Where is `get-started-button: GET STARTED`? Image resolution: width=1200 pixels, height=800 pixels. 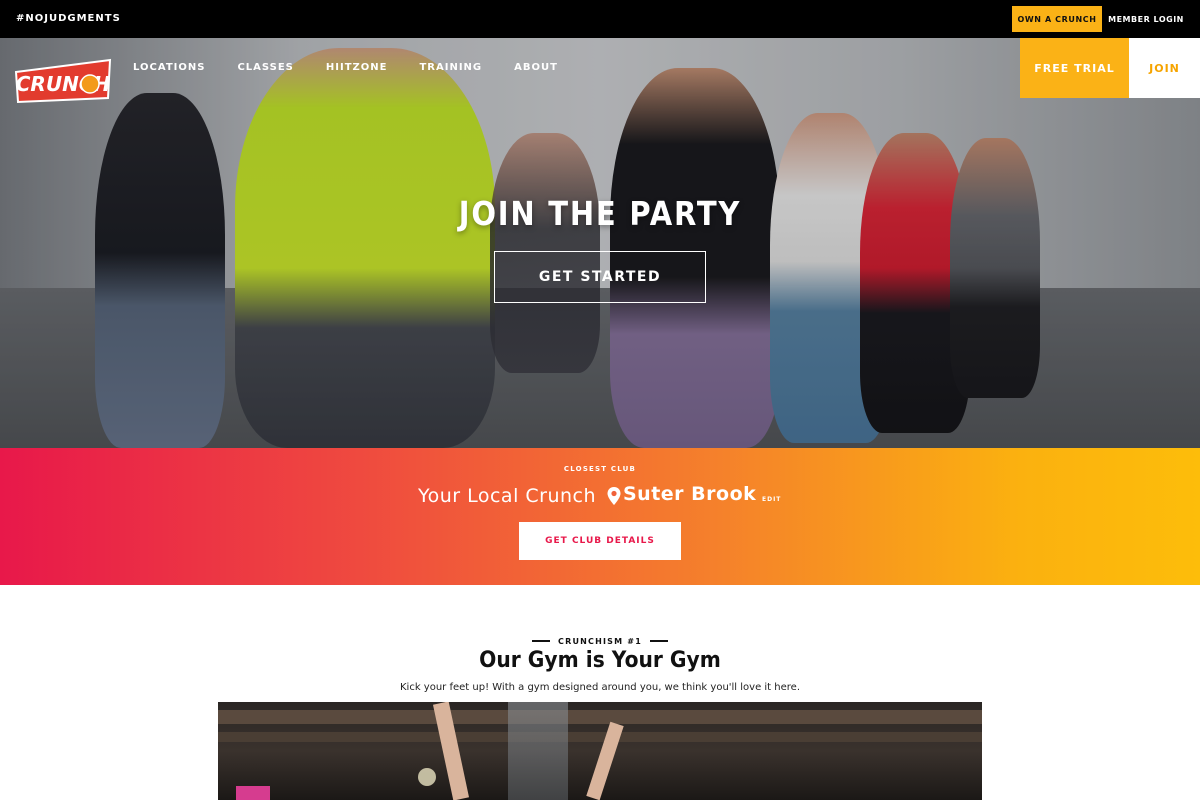
get-started-button: GET STARTED is located at coordinates (600, 277).